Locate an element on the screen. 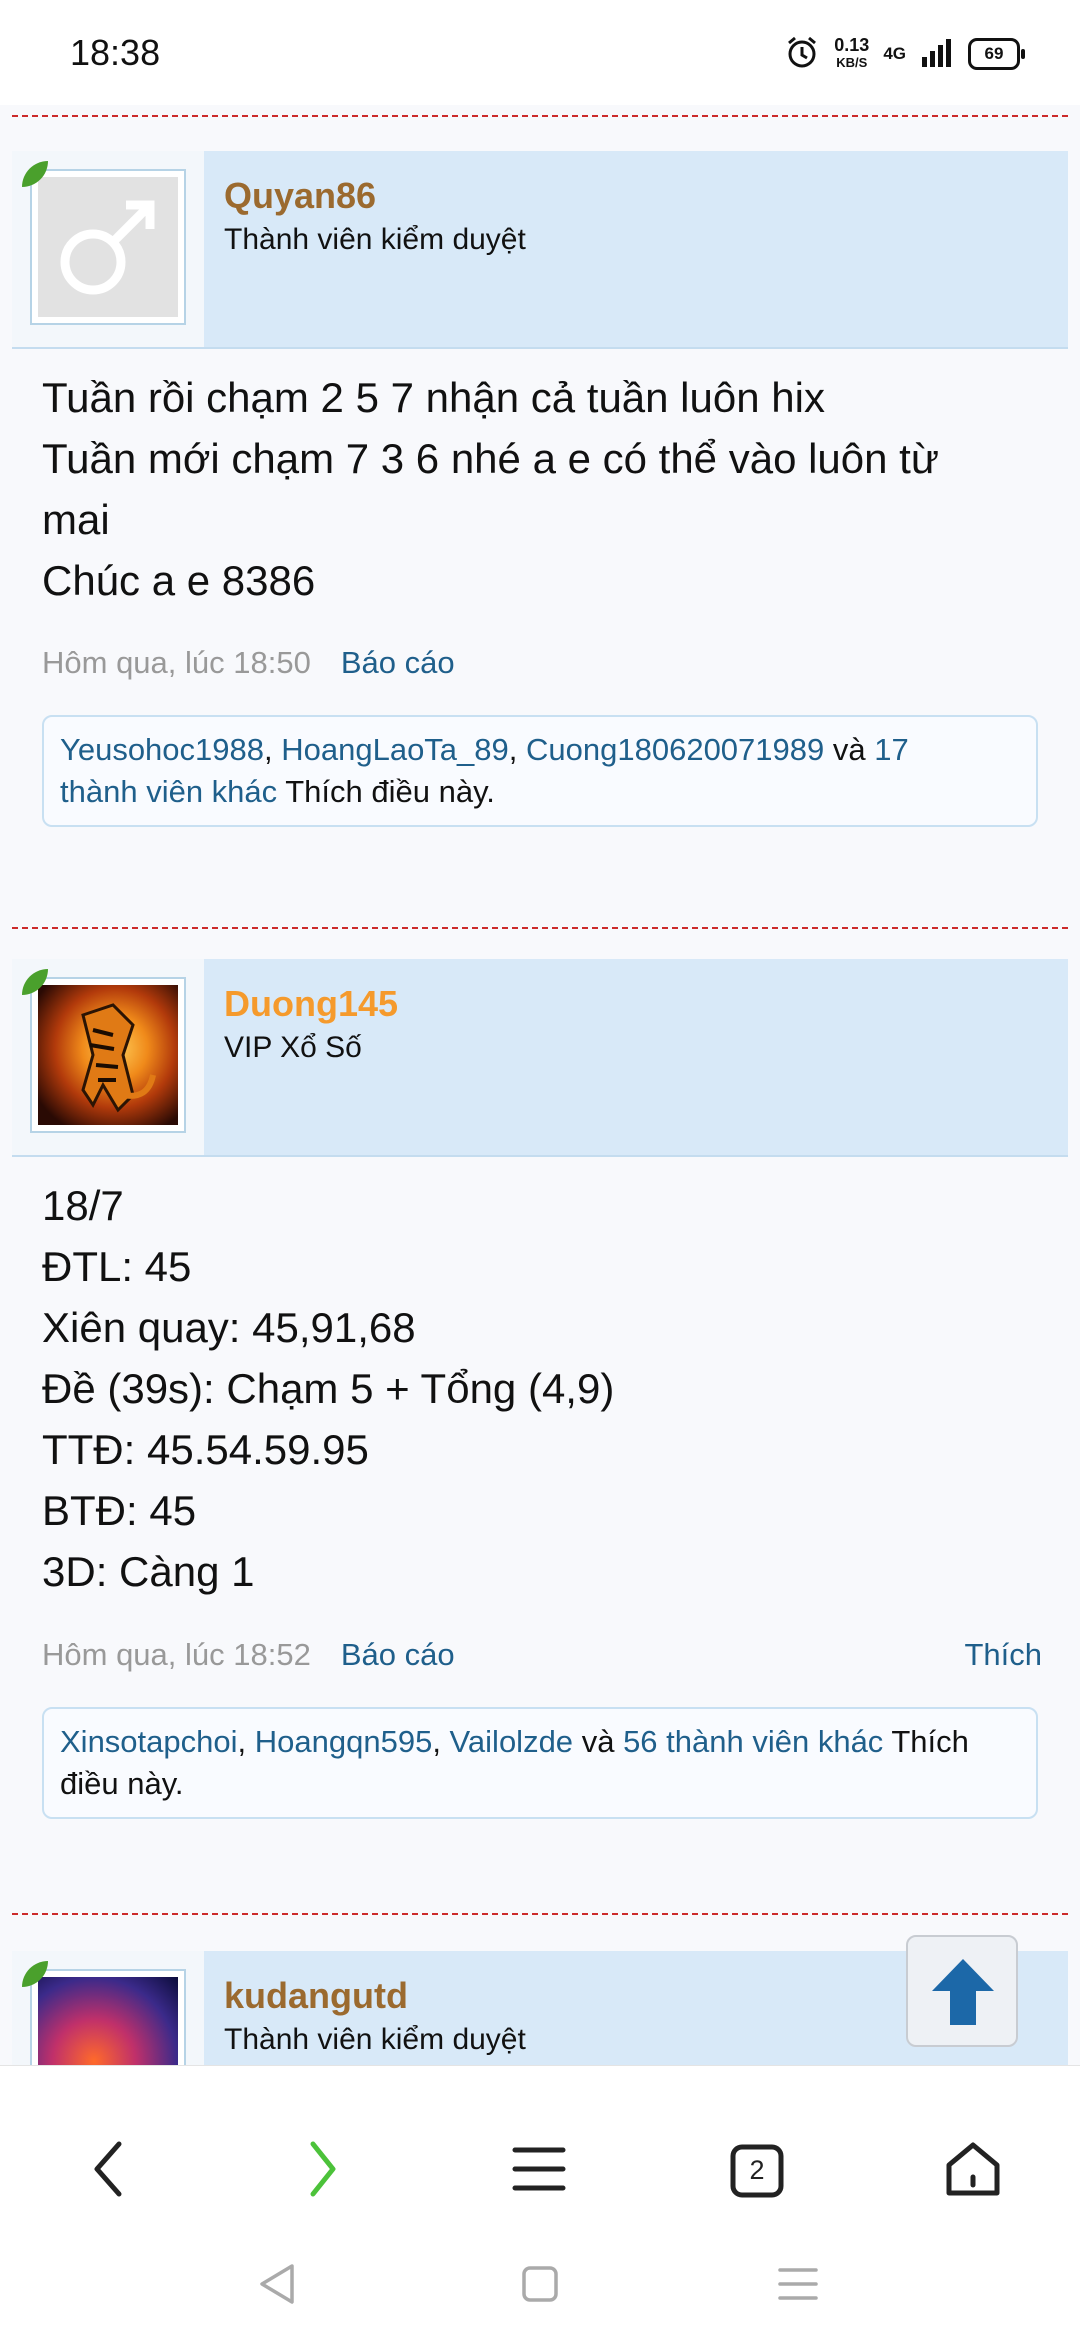  menu-button is located at coordinates (539, 2171).